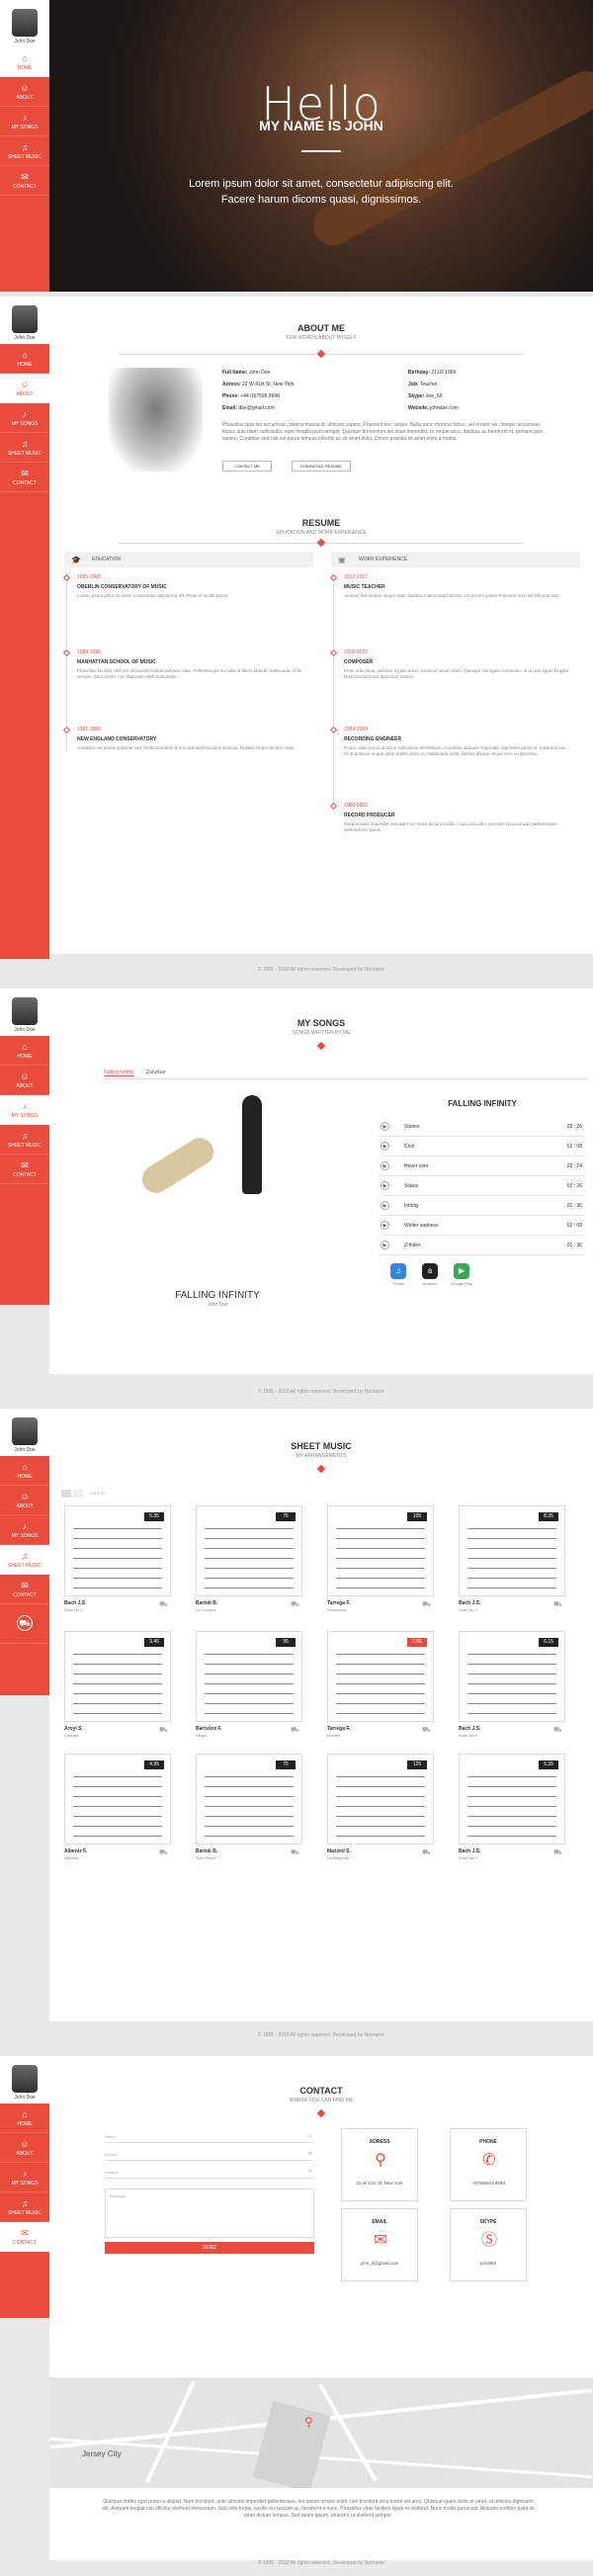 The width and height of the screenshot is (593, 2576). I want to click on track-row: ▶ Winter sadness 02 : 08, so click(482, 1226).